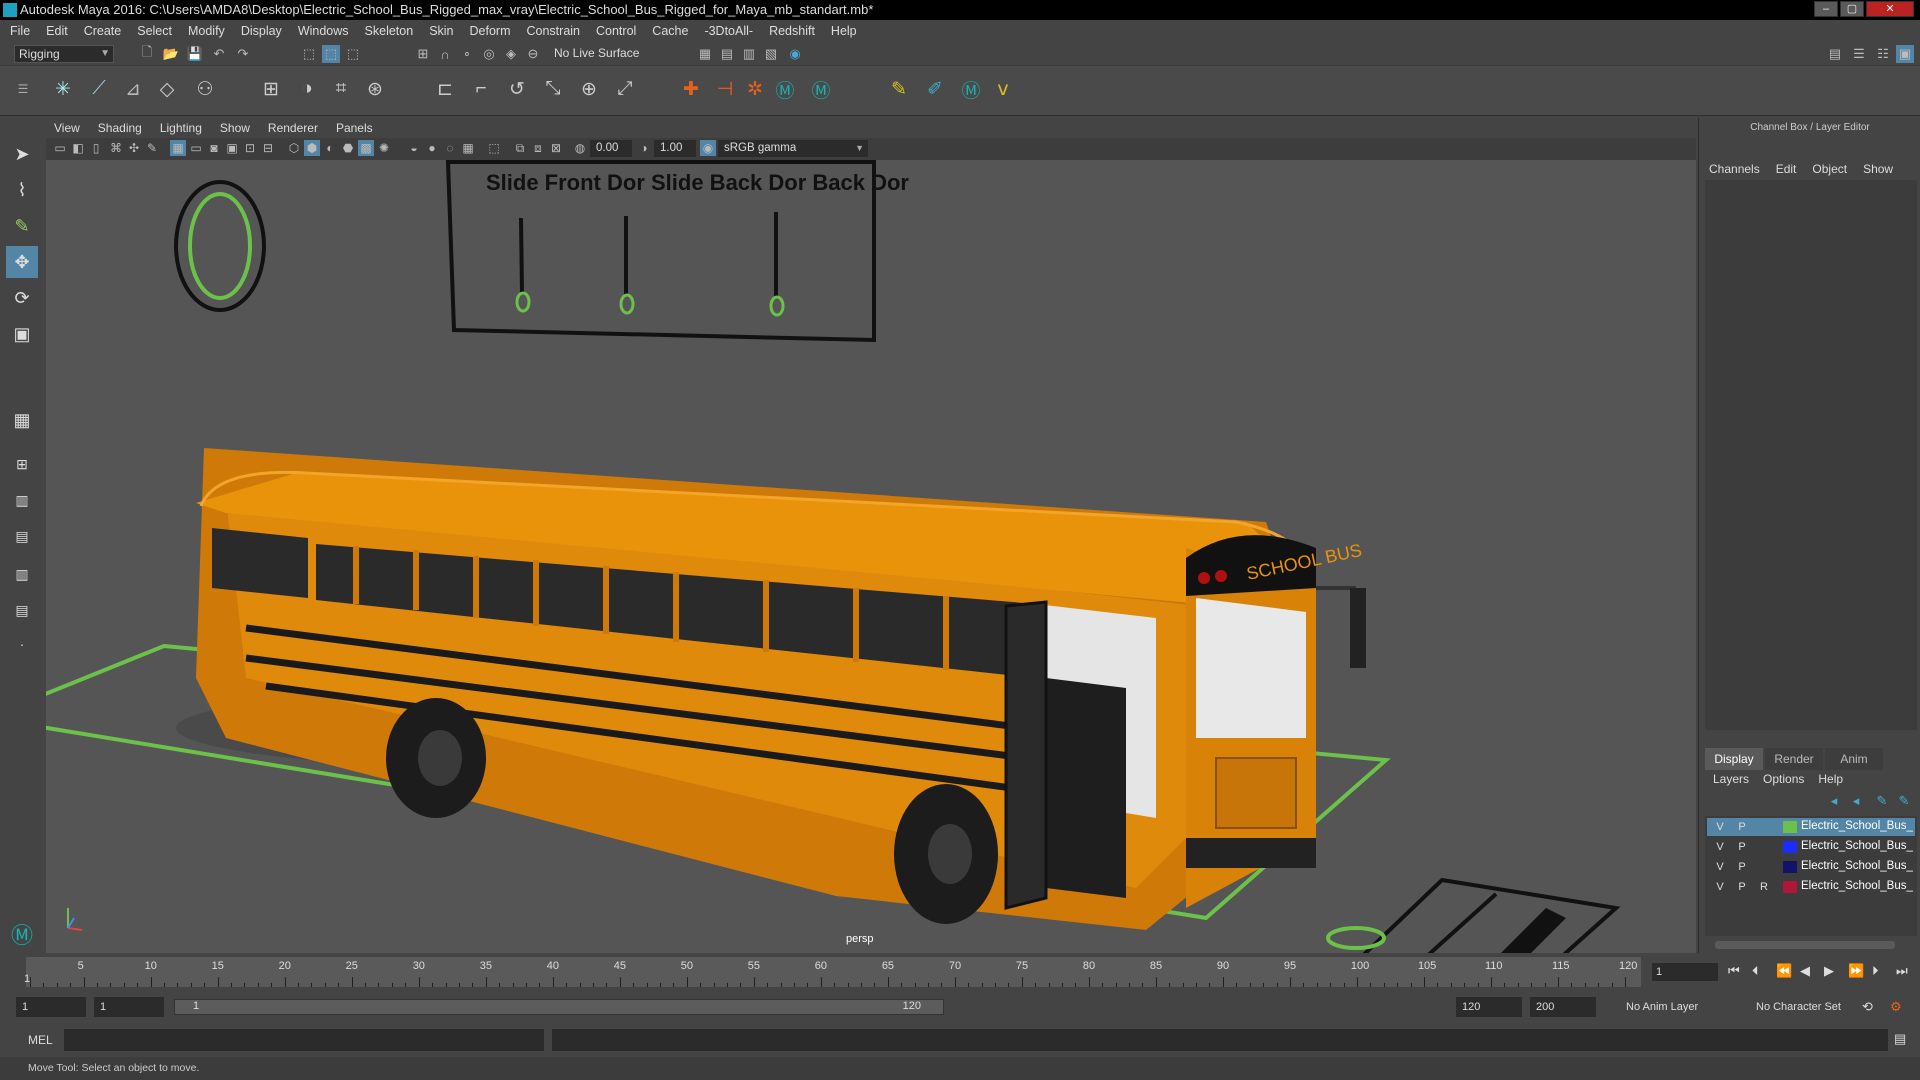 This screenshot has height=1080, width=1920. Describe the element at coordinates (553, 89) in the screenshot. I see `scale-constraint-icon: ⤡` at that location.